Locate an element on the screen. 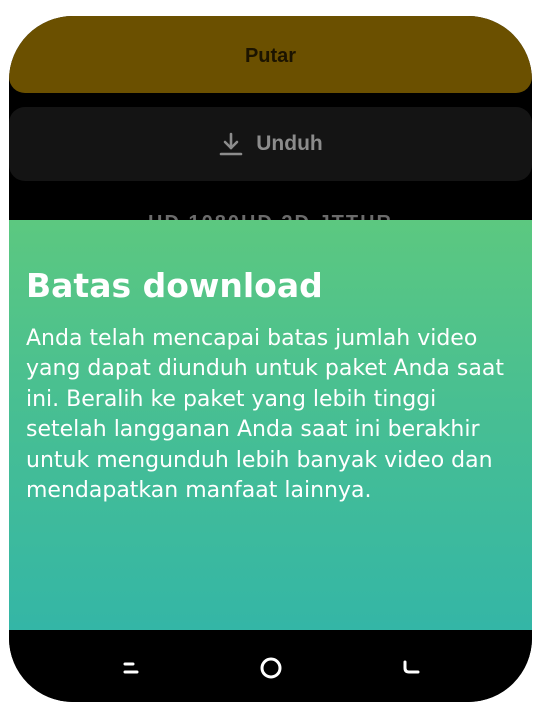 The width and height of the screenshot is (540, 720). back-button is located at coordinates (411, 668).